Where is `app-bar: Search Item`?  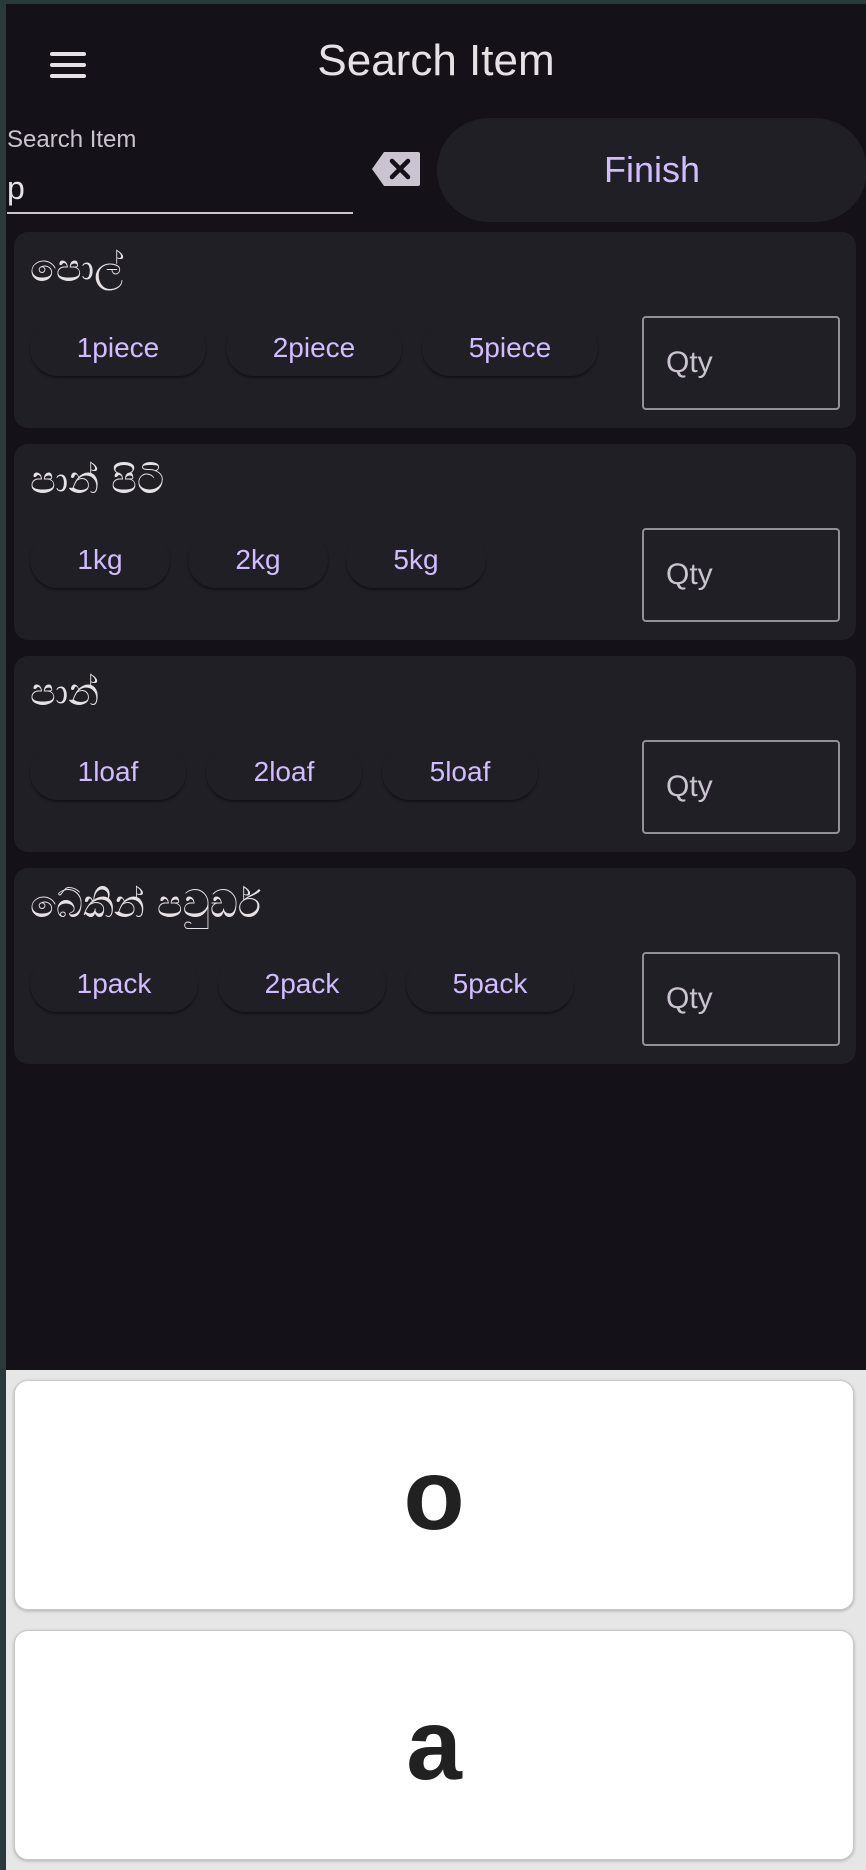
app-bar: Search Item is located at coordinates (436, 60).